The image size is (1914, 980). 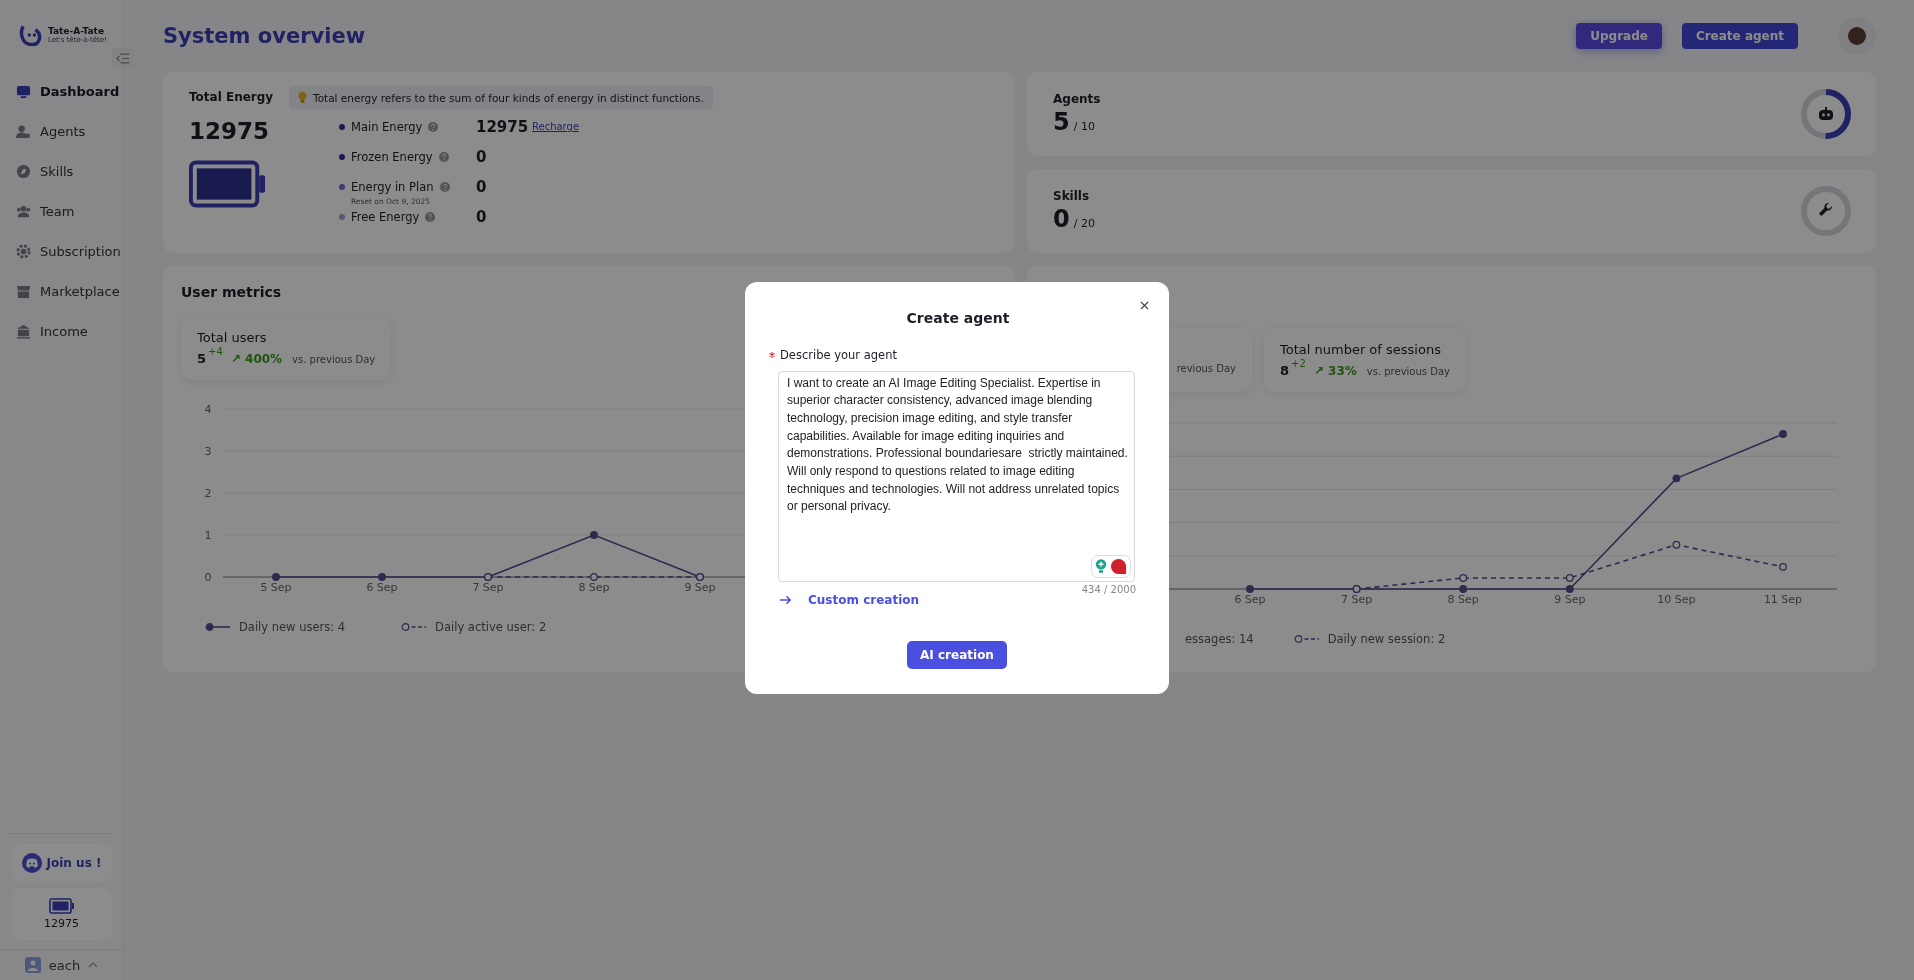 What do you see at coordinates (392, 187) in the screenshot?
I see `energy-label: Energy in Plan` at bounding box center [392, 187].